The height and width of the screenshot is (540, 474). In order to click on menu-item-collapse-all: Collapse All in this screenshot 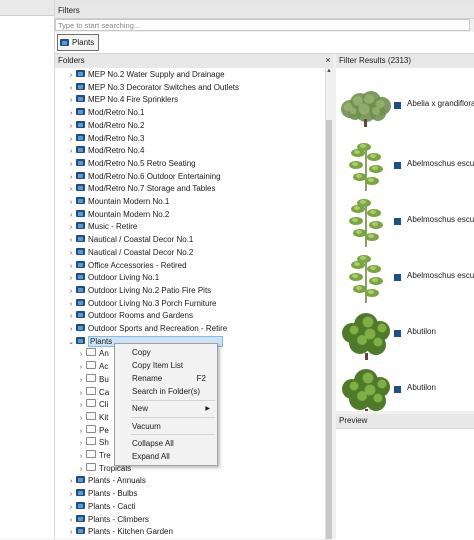, I will do `click(166, 444)`.